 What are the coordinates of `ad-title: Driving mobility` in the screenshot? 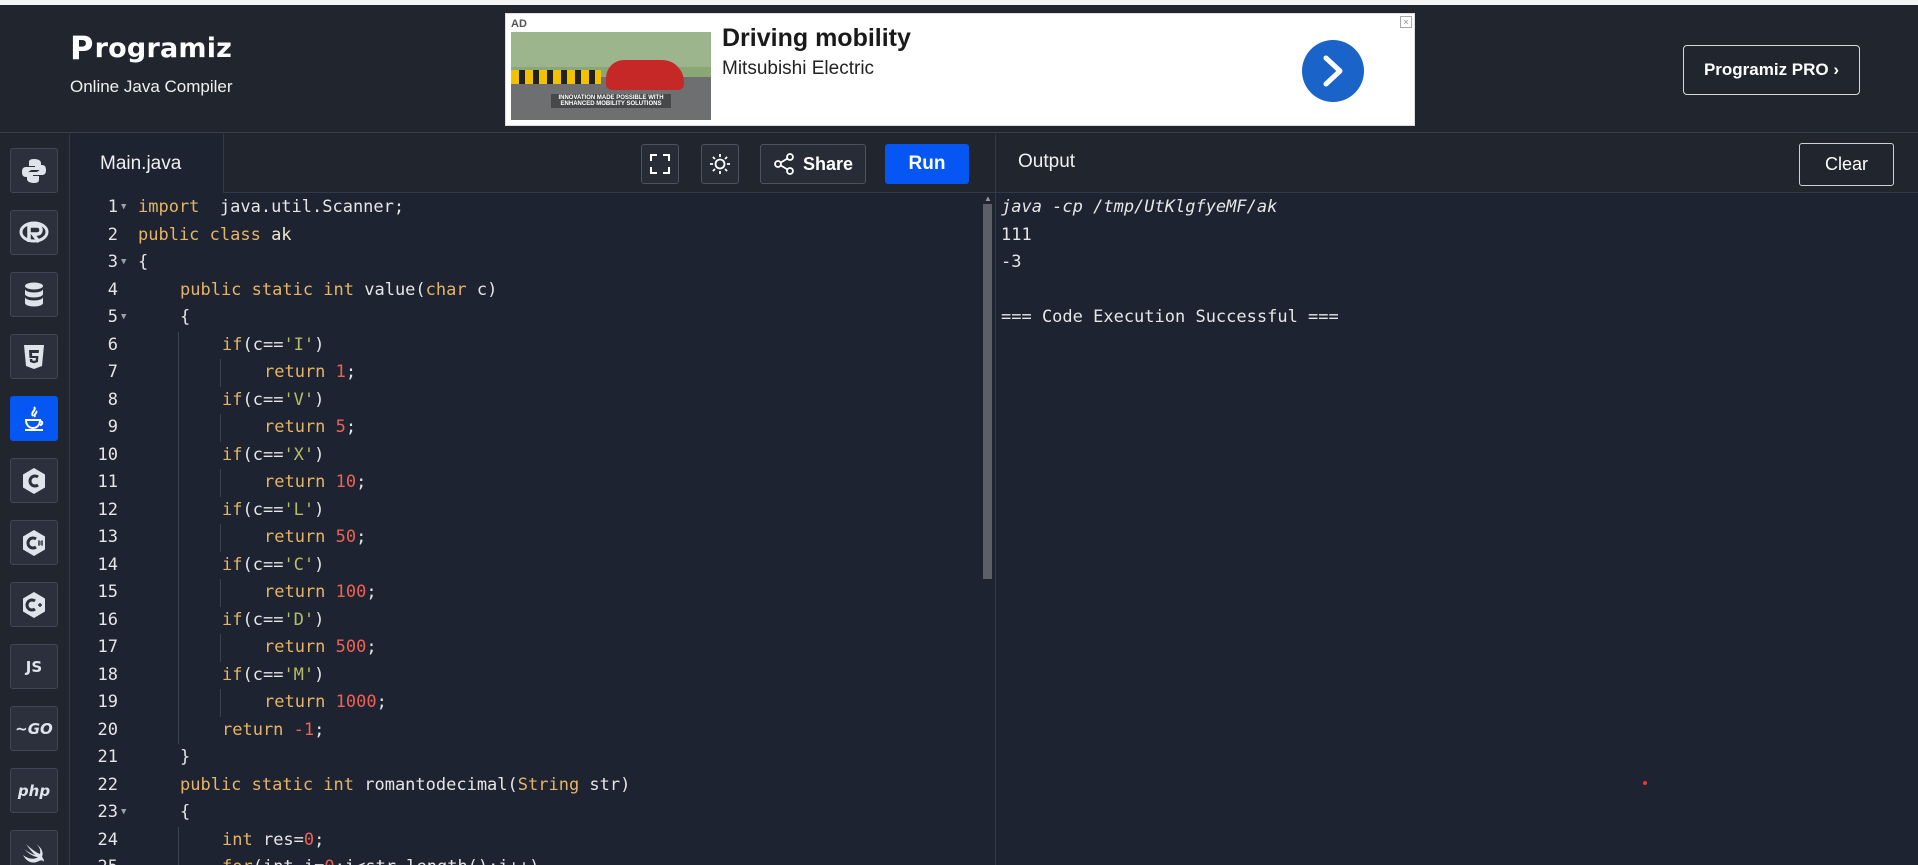 It's located at (816, 38).